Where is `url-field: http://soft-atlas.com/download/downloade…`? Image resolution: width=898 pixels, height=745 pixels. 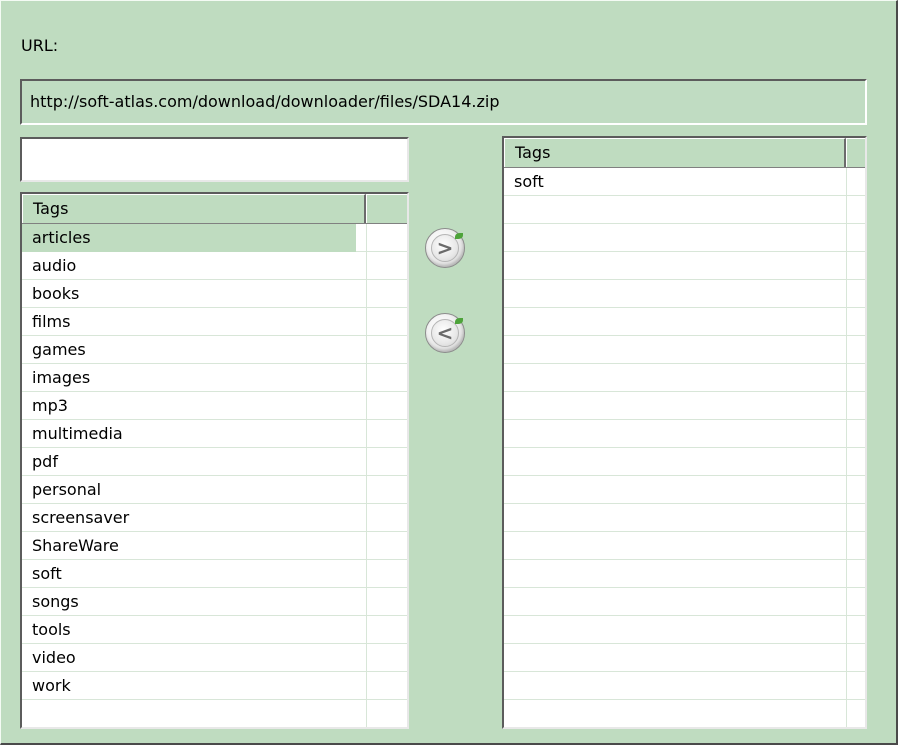
url-field: http://soft-atlas.com/download/downloade… is located at coordinates (443, 102).